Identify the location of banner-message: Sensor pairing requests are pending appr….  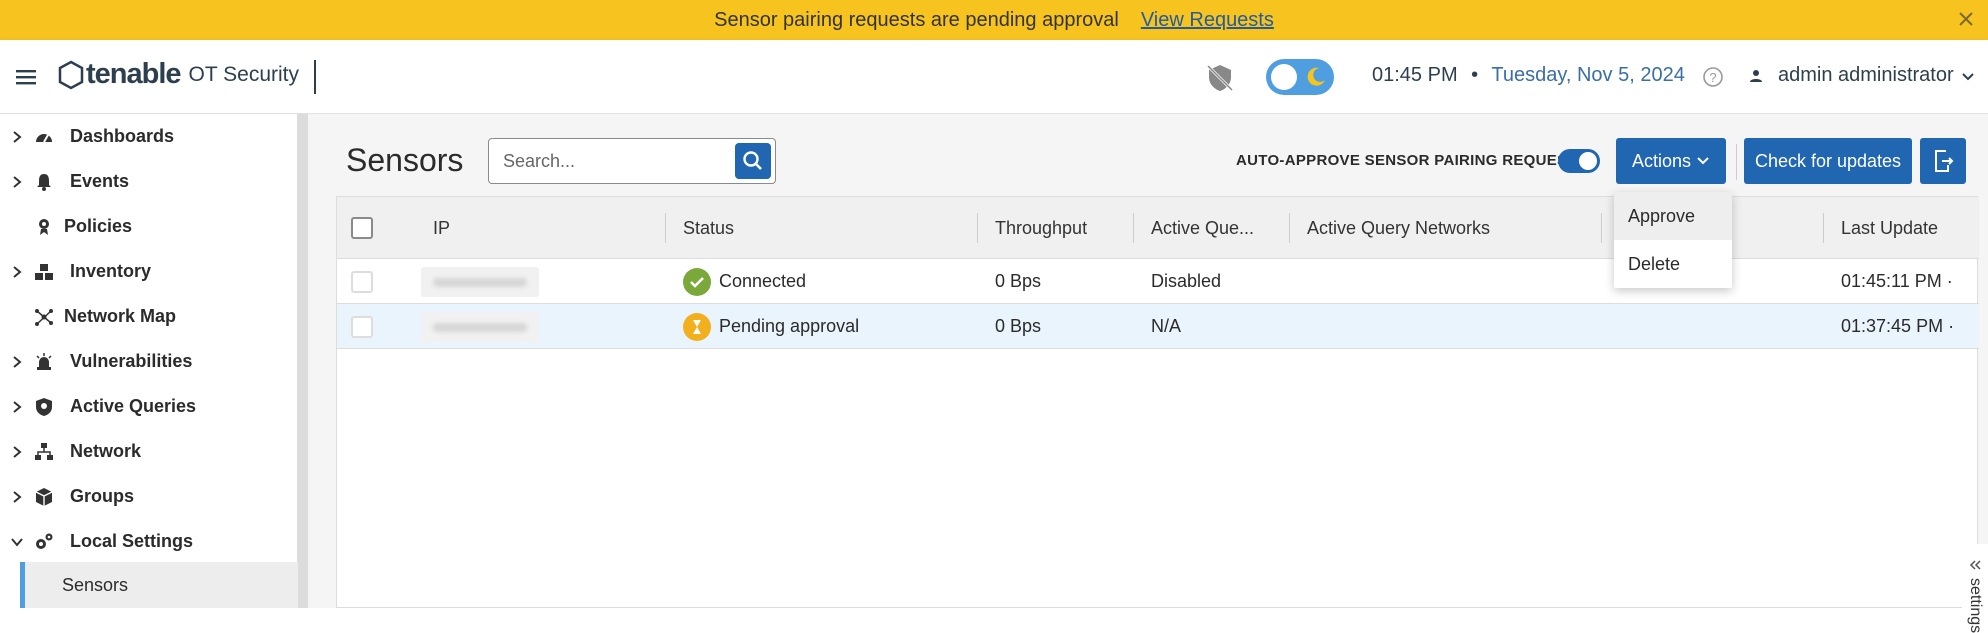
(916, 19).